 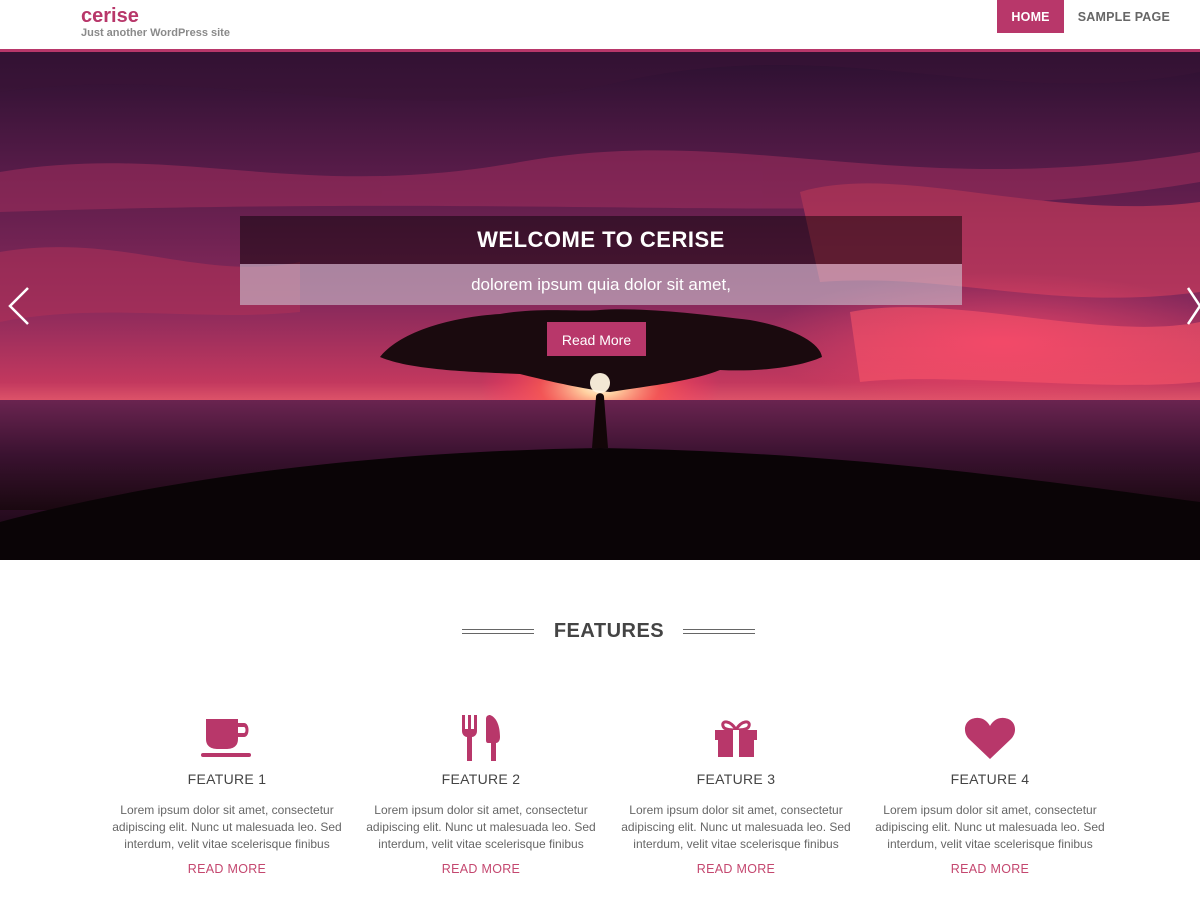 What do you see at coordinates (609, 631) in the screenshot?
I see `features-heading-text: FEATURES` at bounding box center [609, 631].